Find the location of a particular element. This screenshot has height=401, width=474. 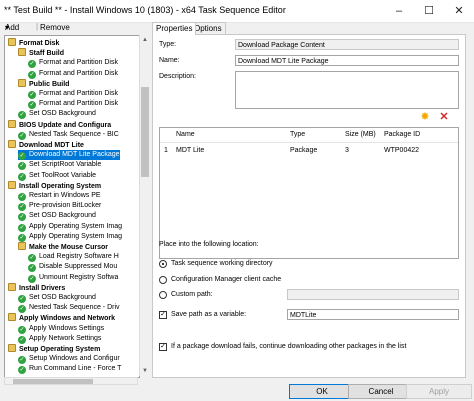

continue-download-checkbox: ✓ is located at coordinates (163, 347).